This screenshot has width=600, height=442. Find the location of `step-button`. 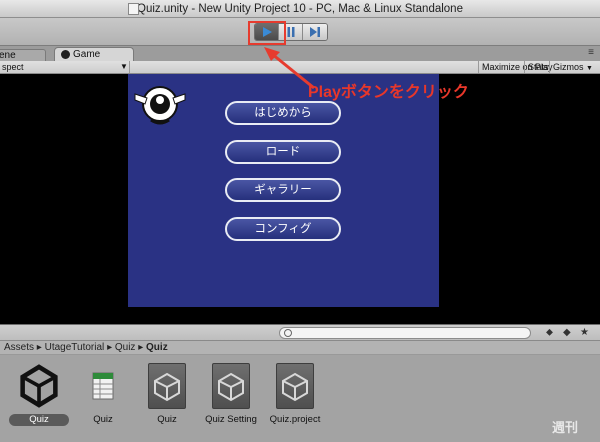

step-button is located at coordinates (315, 32).